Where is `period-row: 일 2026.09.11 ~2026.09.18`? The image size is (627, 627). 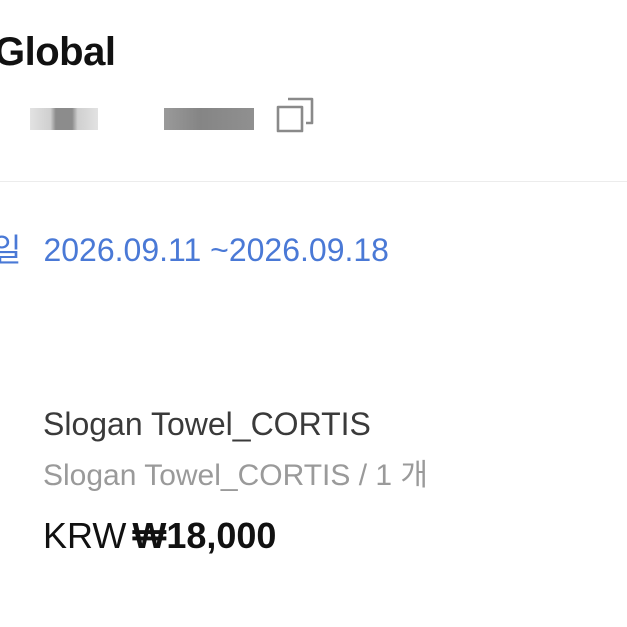 period-row: 일 2026.09.11 ~2026.09.18 is located at coordinates (194, 250).